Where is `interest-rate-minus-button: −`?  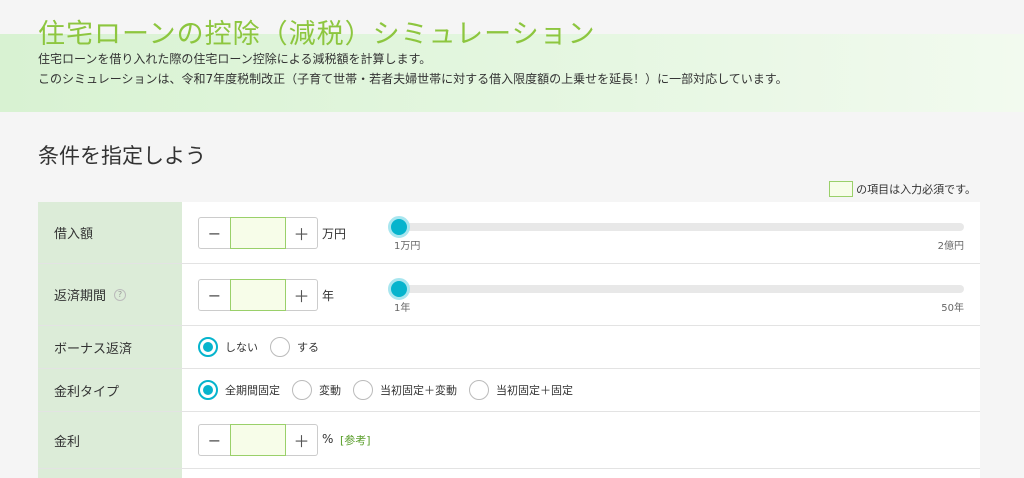
interest-rate-minus-button: − is located at coordinates (214, 440).